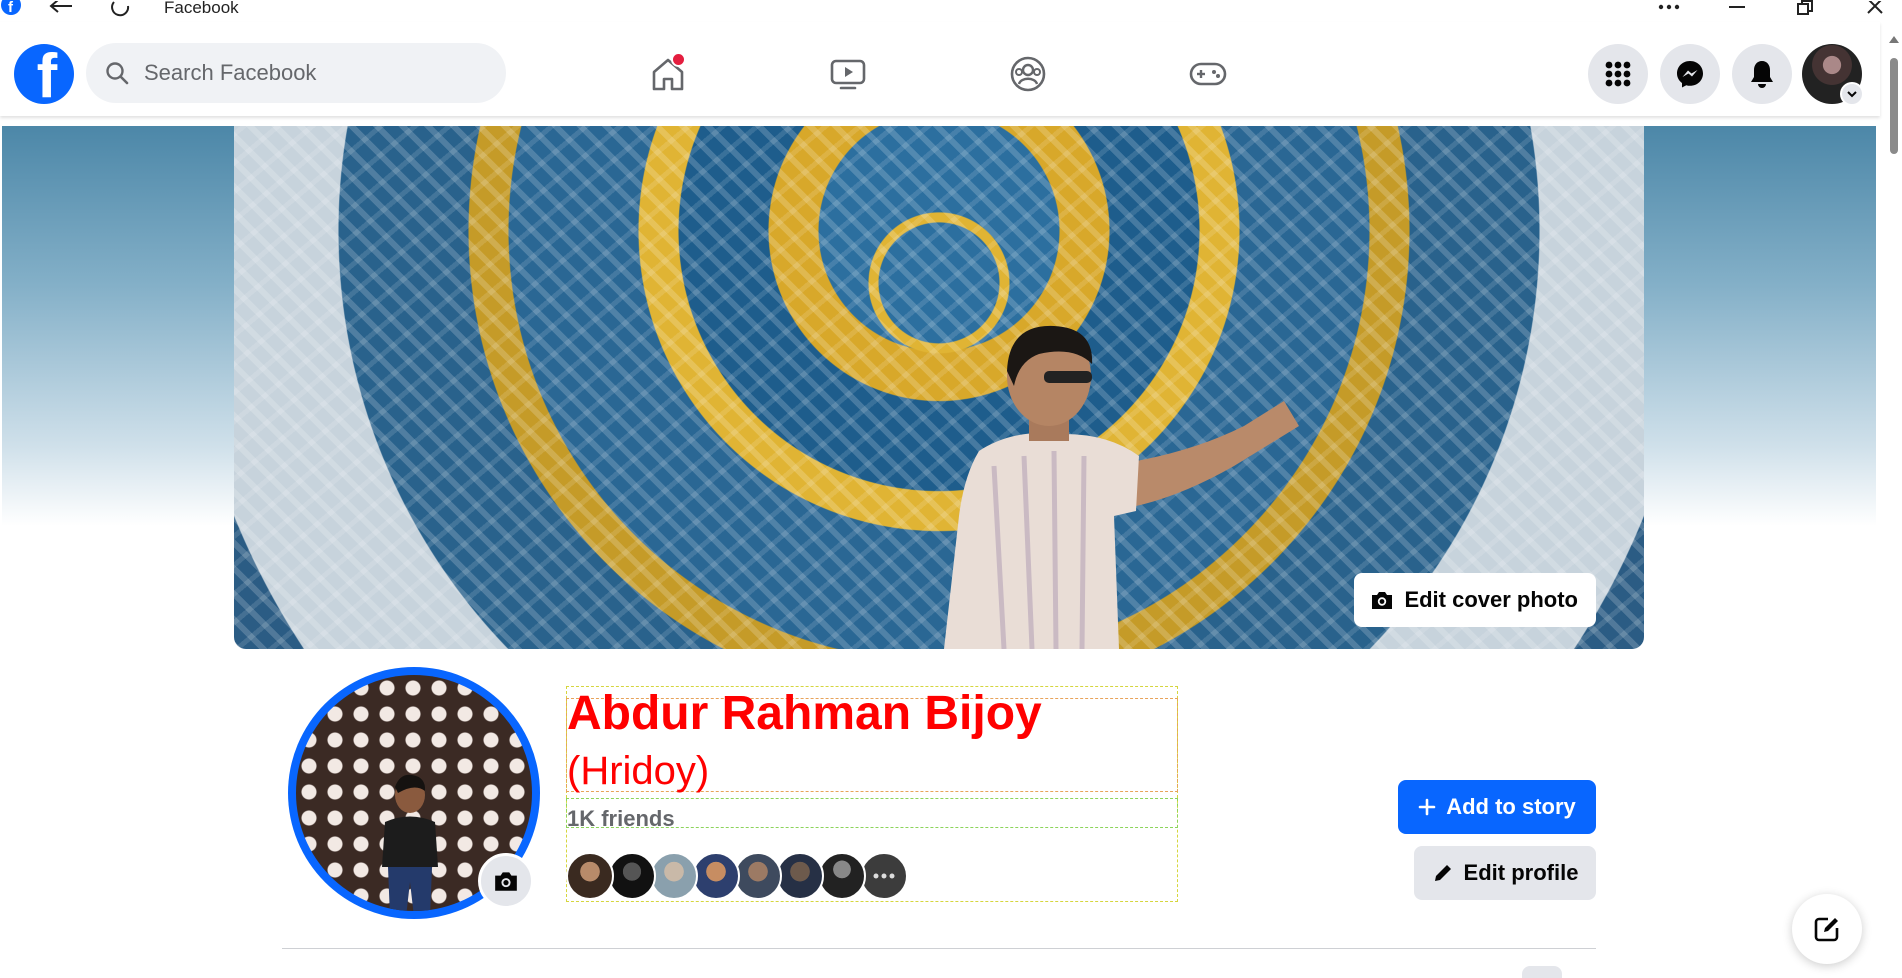 Image resolution: width=1902 pixels, height=978 pixels. What do you see at coordinates (1805, 8) in the screenshot?
I see `restore-window-icon` at bounding box center [1805, 8].